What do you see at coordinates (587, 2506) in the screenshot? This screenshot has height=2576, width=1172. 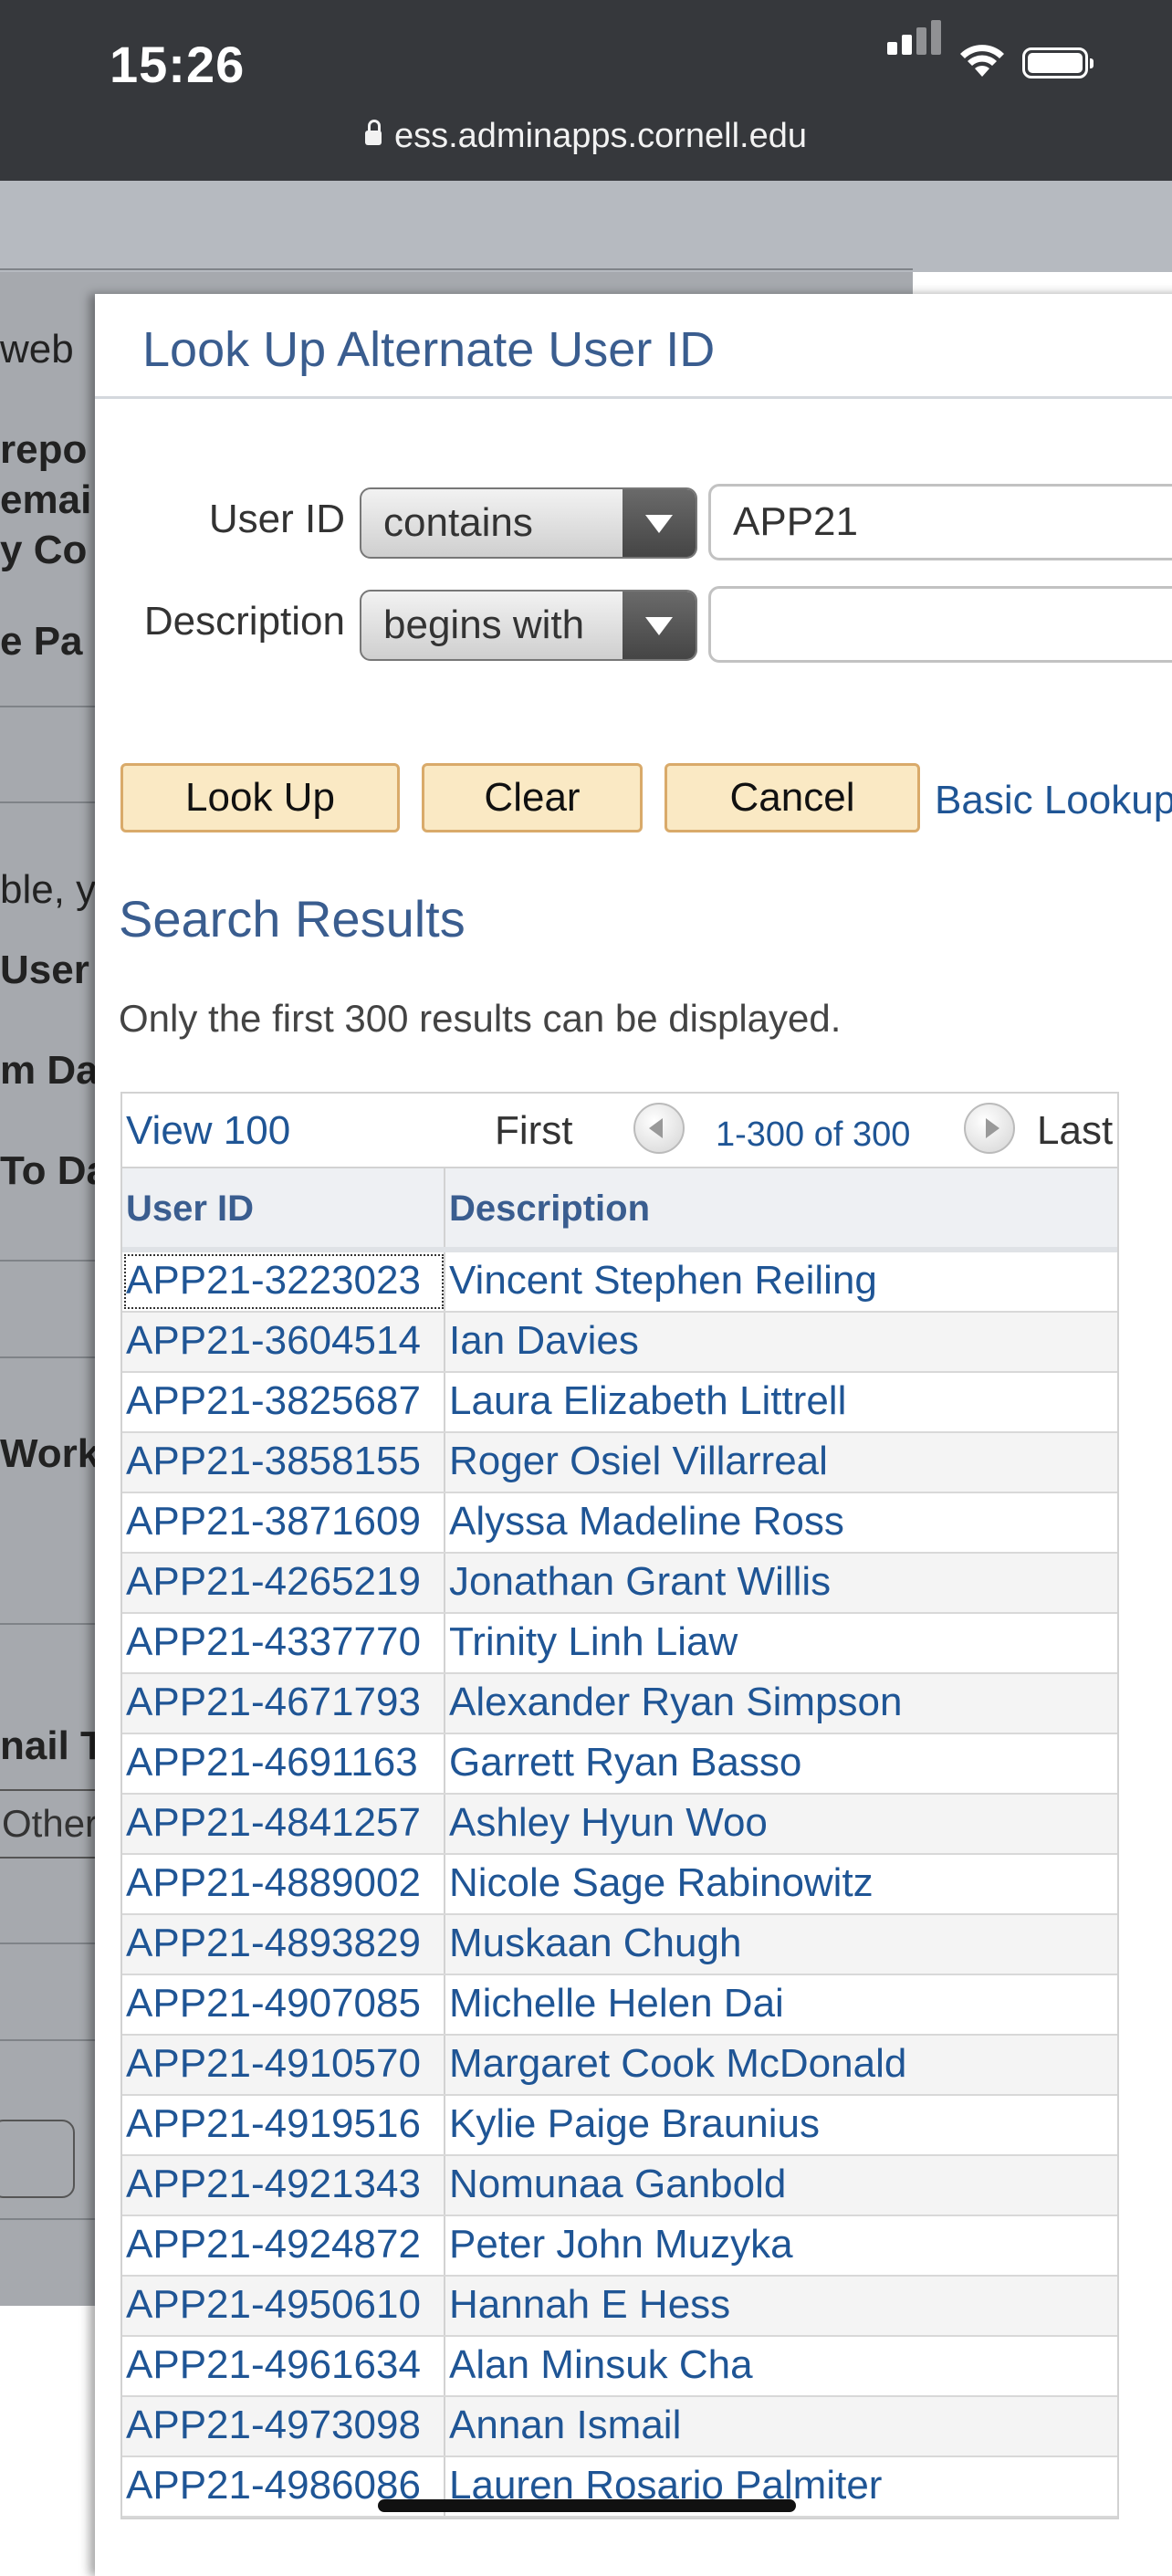 I see `home-indicator` at bounding box center [587, 2506].